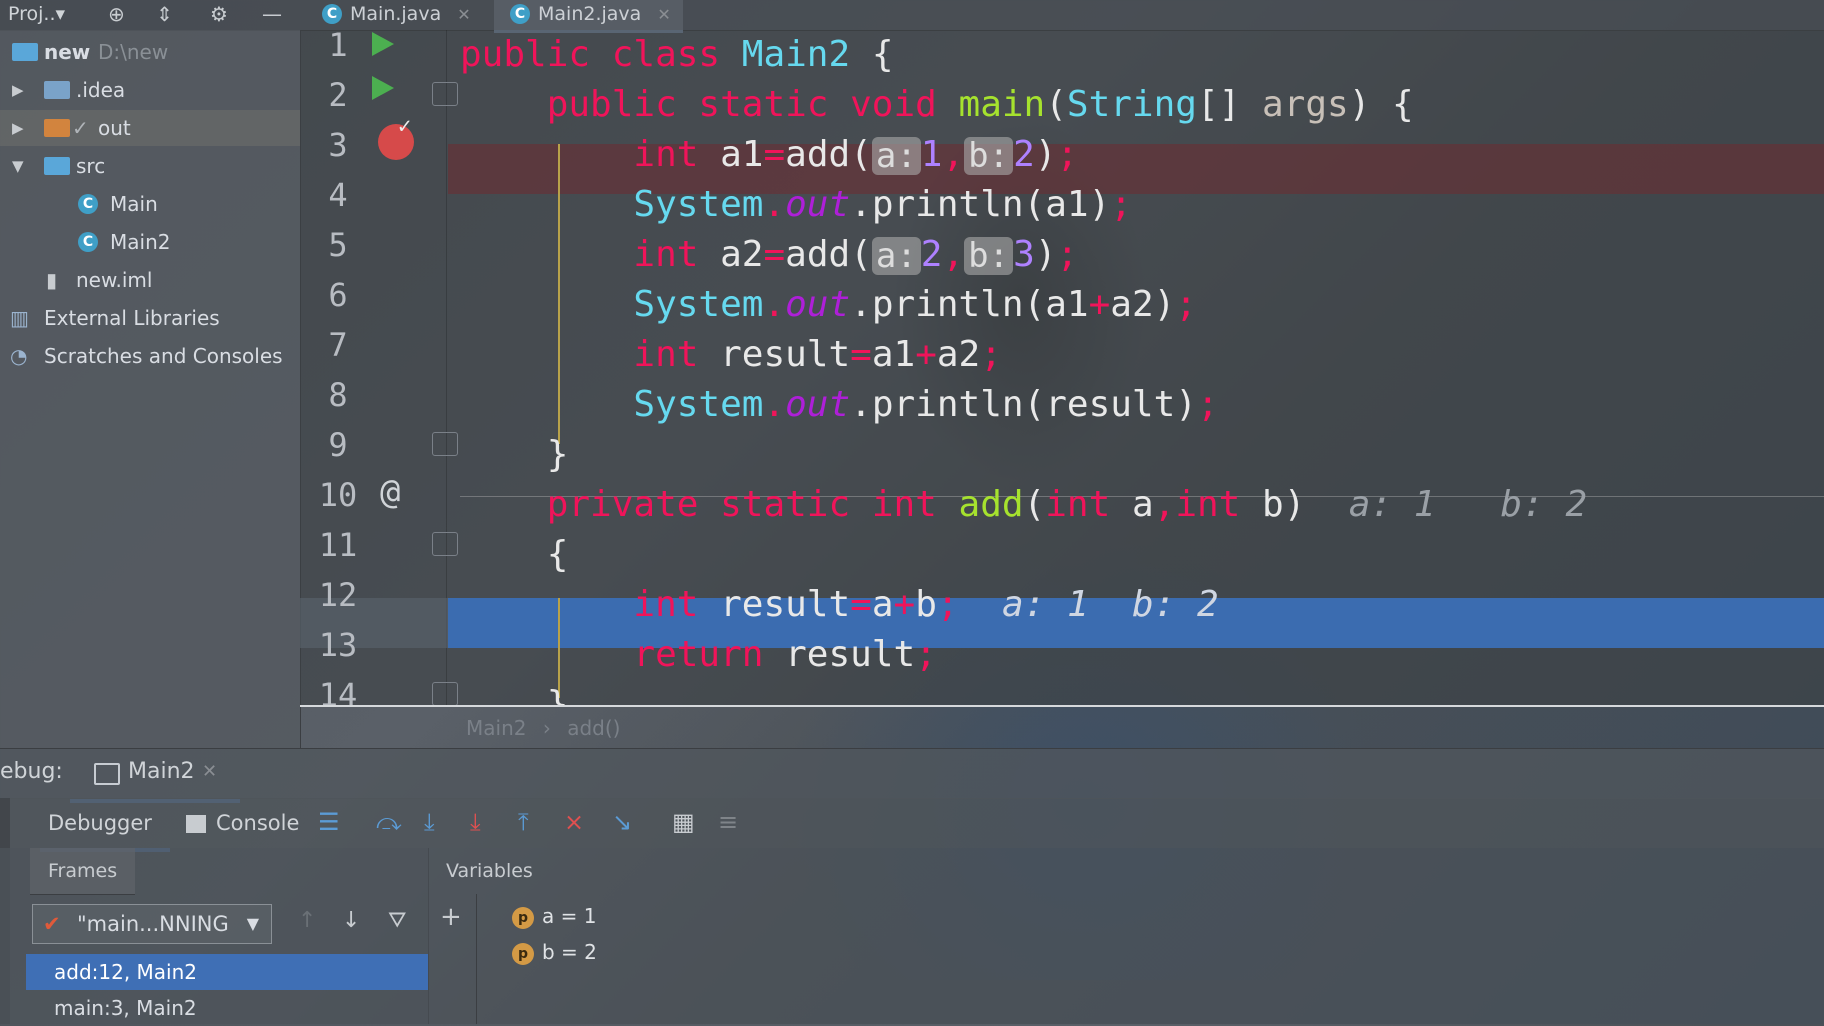 The height and width of the screenshot is (1026, 1824). Describe the element at coordinates (307, 920) in the screenshot. I see `arrow-up-icon: ↑` at that location.